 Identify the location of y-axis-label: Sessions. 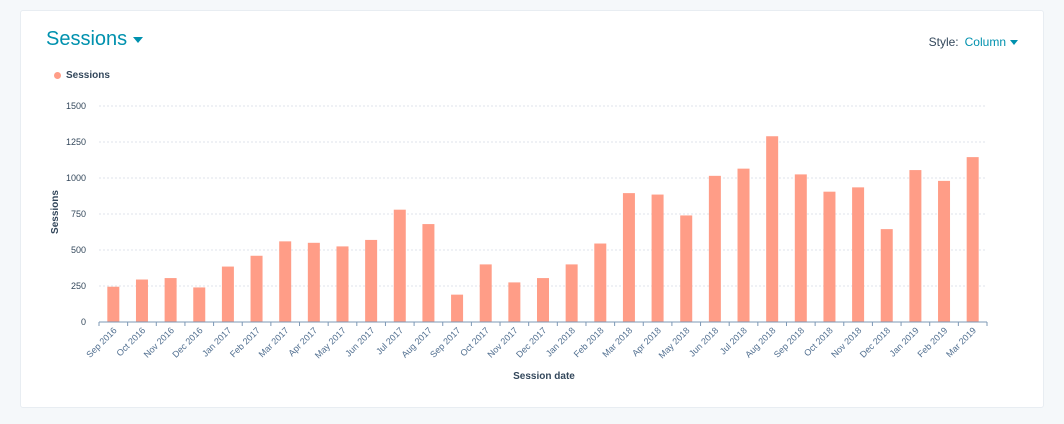
(55, 212).